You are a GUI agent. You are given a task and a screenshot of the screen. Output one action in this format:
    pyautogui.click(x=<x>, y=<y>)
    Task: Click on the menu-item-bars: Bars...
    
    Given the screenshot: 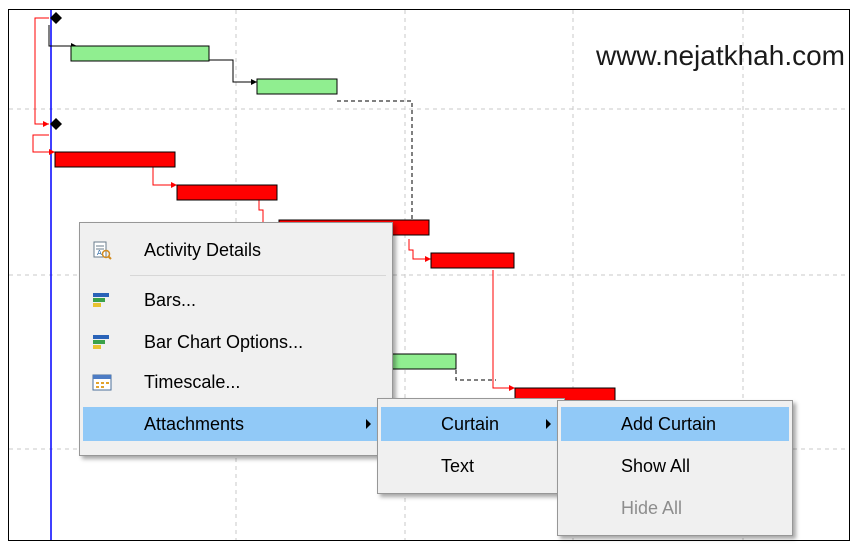 What is the action you would take?
    pyautogui.click(x=236, y=300)
    